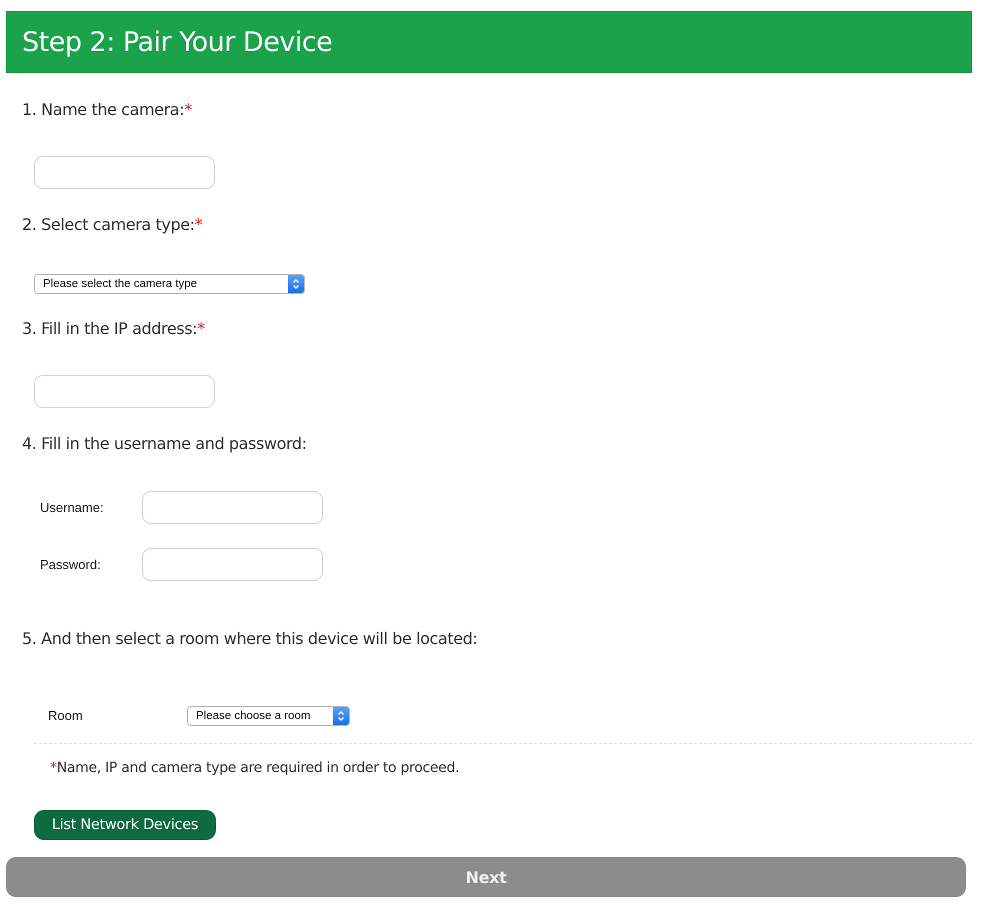 The height and width of the screenshot is (922, 1000). I want to click on select-dropdown: Please choose a room, so click(268, 716).